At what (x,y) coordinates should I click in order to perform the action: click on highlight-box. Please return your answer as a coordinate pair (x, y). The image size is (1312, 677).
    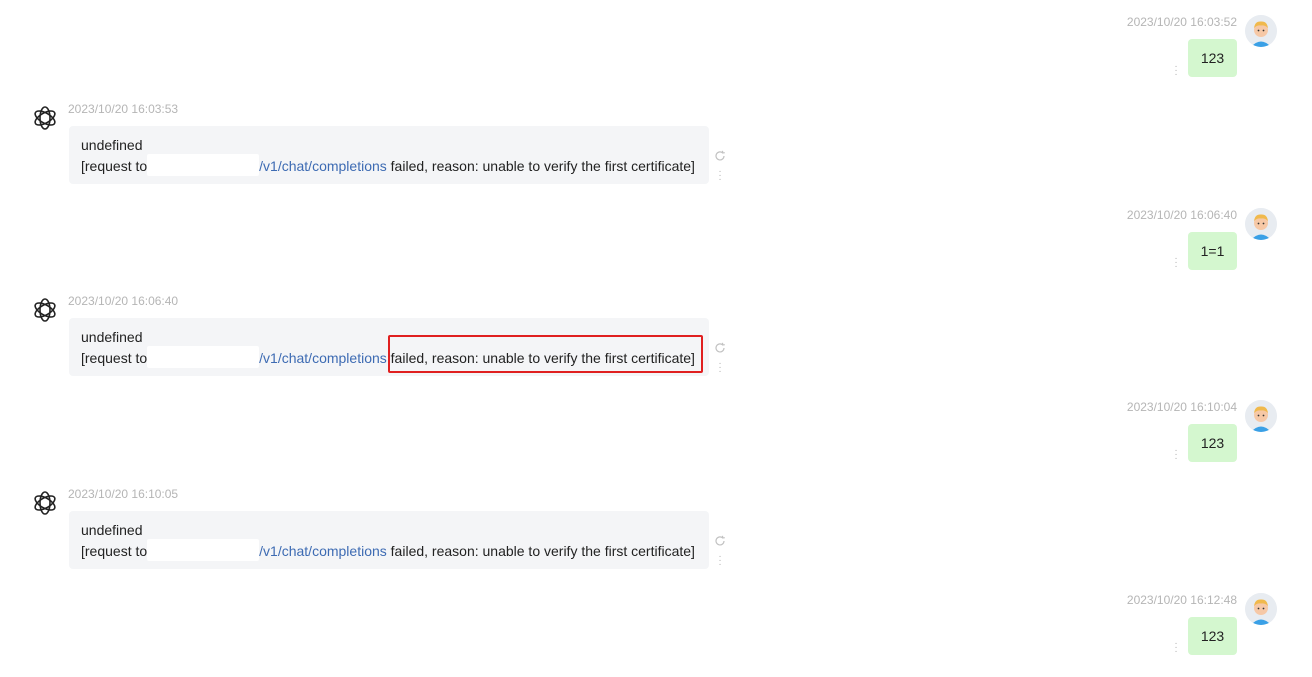
    Looking at the image, I should click on (545, 354).